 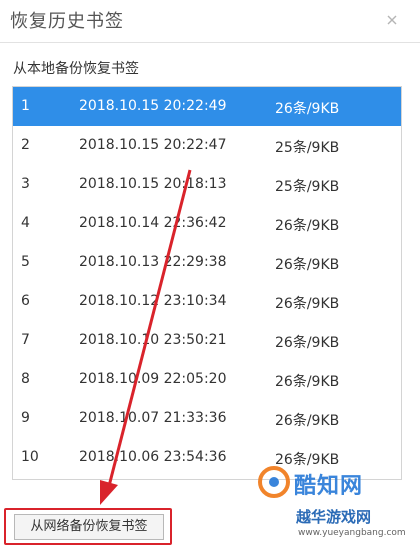 I want to click on restore-from-network-button: 从网络备份恢复书签, so click(x=89, y=527).